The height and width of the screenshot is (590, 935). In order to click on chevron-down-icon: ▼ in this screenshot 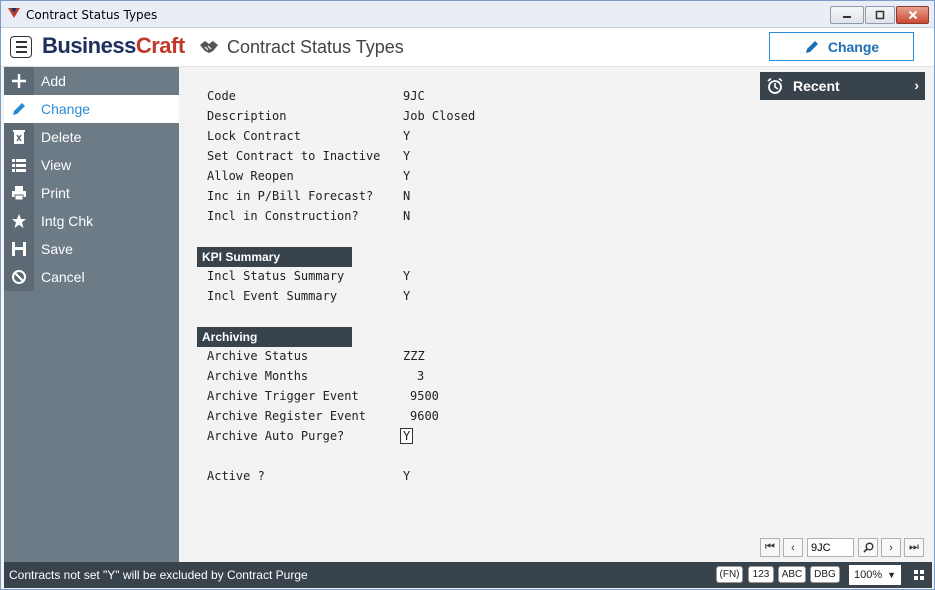, I will do `click(892, 575)`.